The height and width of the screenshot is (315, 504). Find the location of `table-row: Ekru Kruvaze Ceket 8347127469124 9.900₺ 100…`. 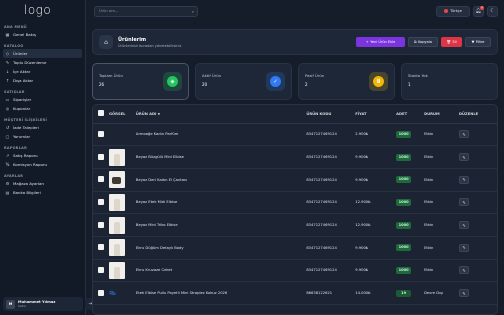

table-row: Ekru Kruvaze Ceket 8347127469124 9.900₺ 100… is located at coordinates (295, 271).